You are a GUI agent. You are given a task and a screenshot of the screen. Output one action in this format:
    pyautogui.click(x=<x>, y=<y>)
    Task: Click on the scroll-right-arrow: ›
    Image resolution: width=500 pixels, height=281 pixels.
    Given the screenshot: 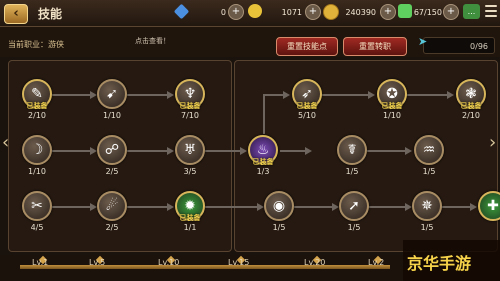 What is the action you would take?
    pyautogui.click(x=492, y=142)
    